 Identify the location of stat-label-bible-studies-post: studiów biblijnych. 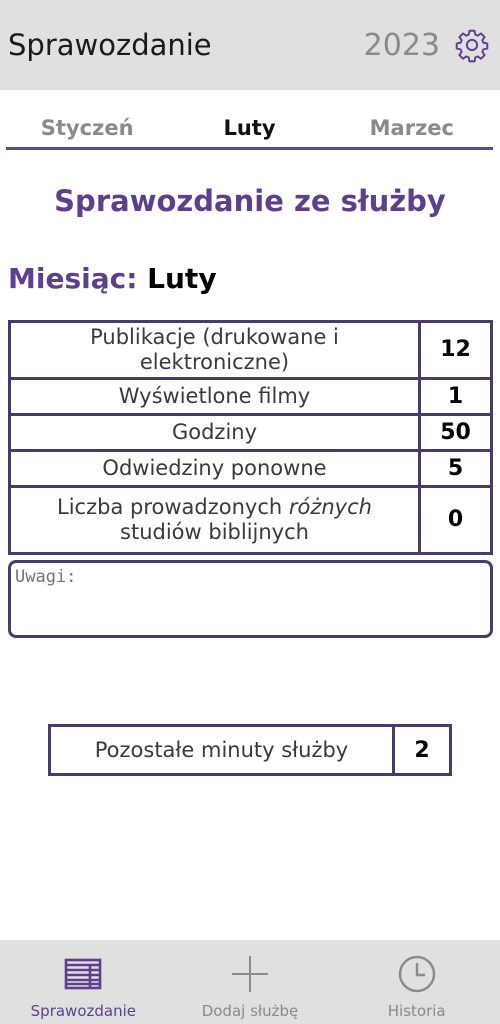
(214, 532).